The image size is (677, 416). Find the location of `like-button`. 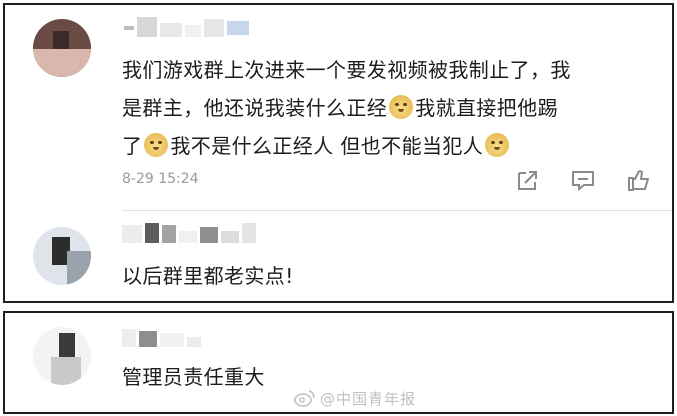

like-button is located at coordinates (639, 180).